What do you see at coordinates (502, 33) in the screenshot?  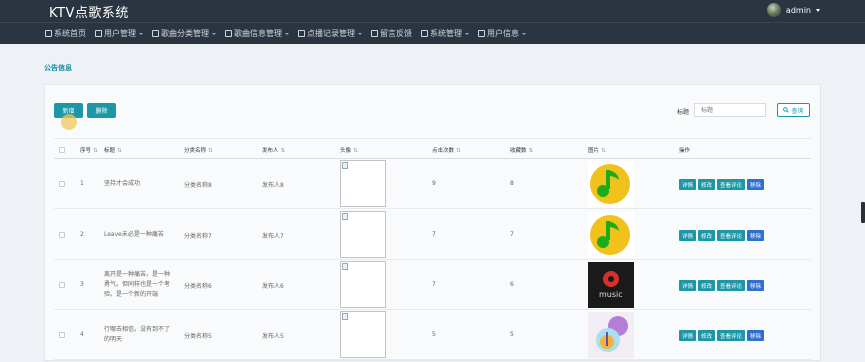 I see `nav-item-8: 用户信息` at bounding box center [502, 33].